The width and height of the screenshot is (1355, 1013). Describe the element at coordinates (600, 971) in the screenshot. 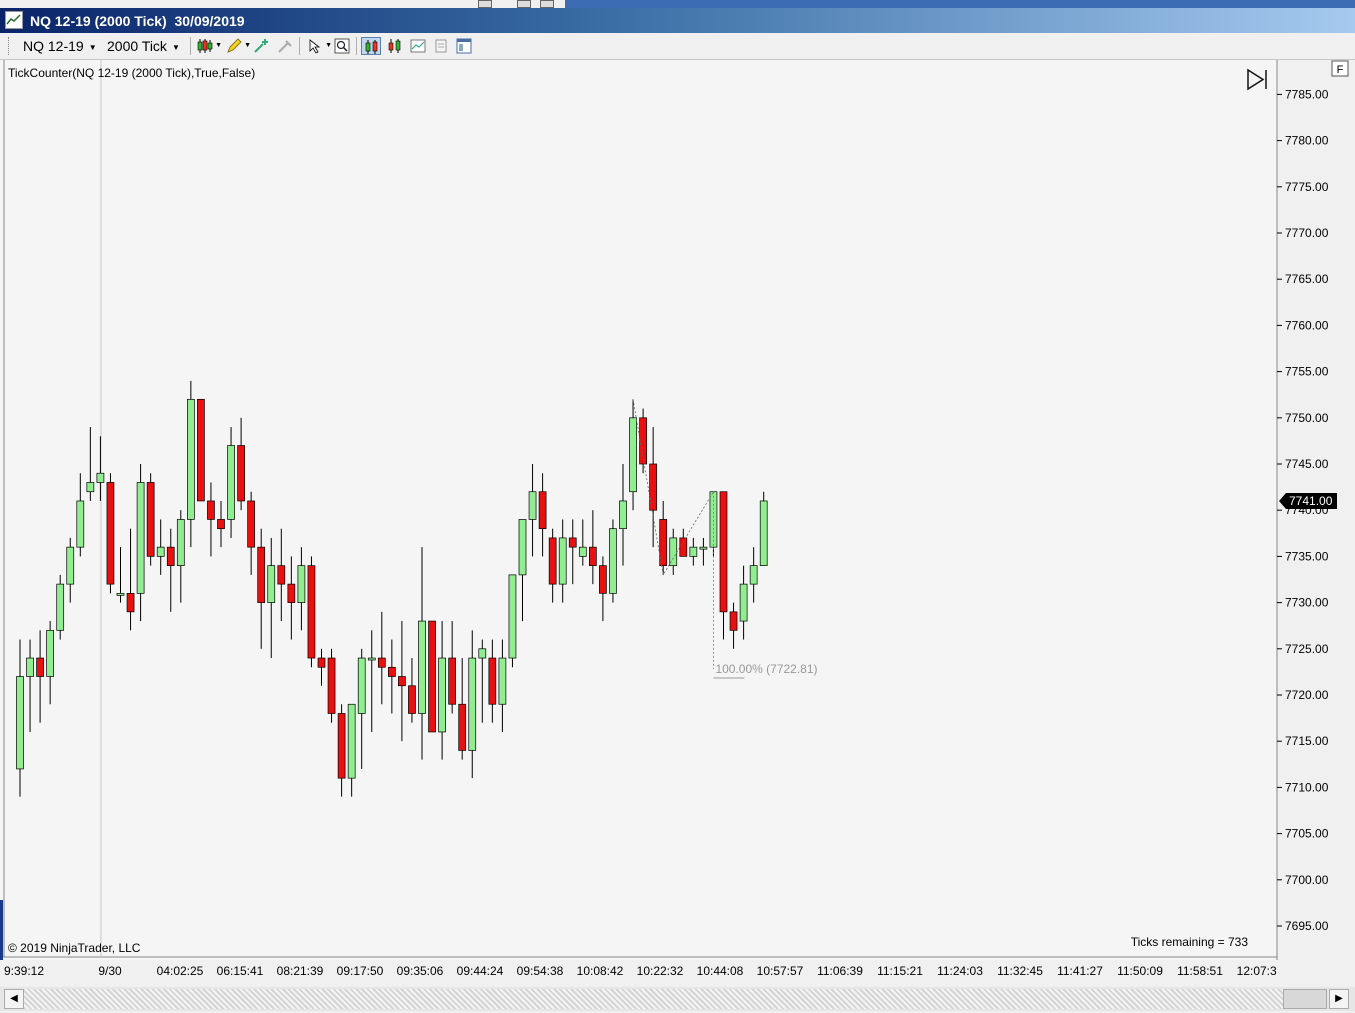

I see `time-tick-label: 10:08:42` at that location.